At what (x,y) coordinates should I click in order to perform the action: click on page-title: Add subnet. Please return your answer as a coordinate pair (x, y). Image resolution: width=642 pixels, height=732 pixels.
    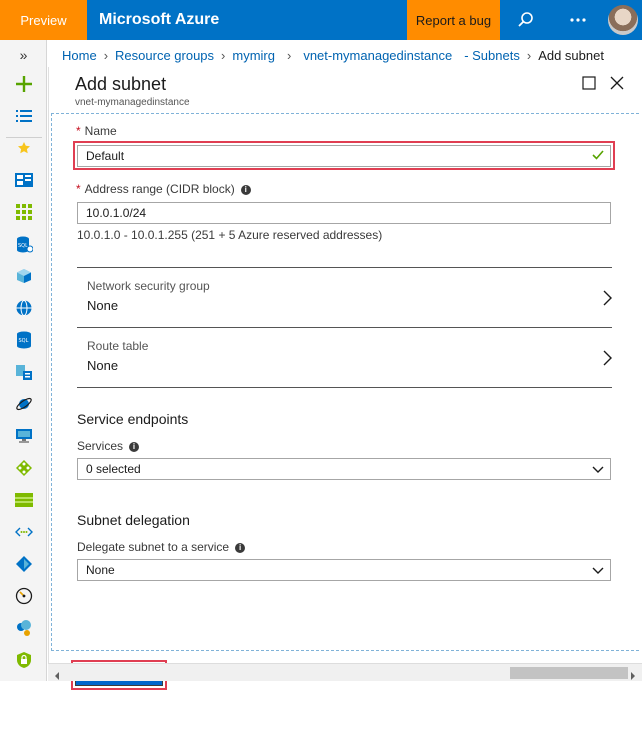
    Looking at the image, I should click on (121, 84).